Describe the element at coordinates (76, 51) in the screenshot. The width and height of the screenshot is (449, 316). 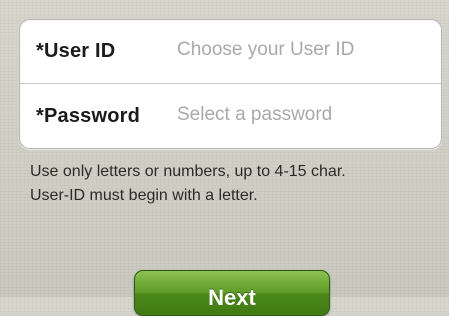
I see `user-id-label: *User ID` at that location.